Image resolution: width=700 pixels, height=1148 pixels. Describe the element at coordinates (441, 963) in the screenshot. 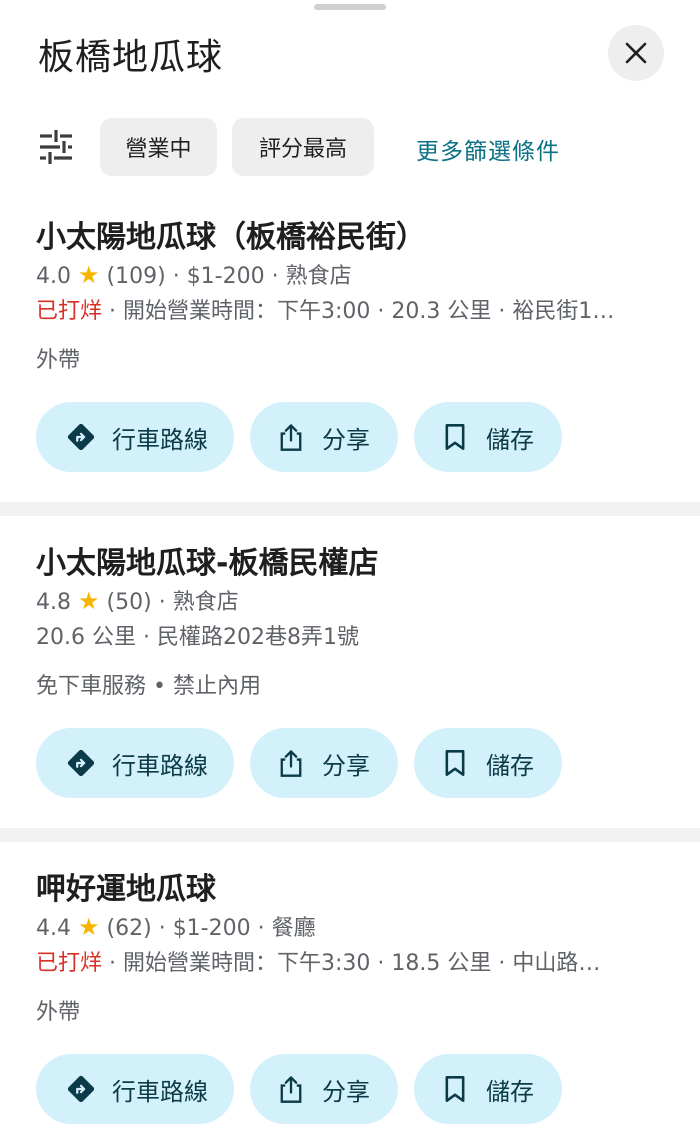

I see `distance: 18.5 公里` at that location.